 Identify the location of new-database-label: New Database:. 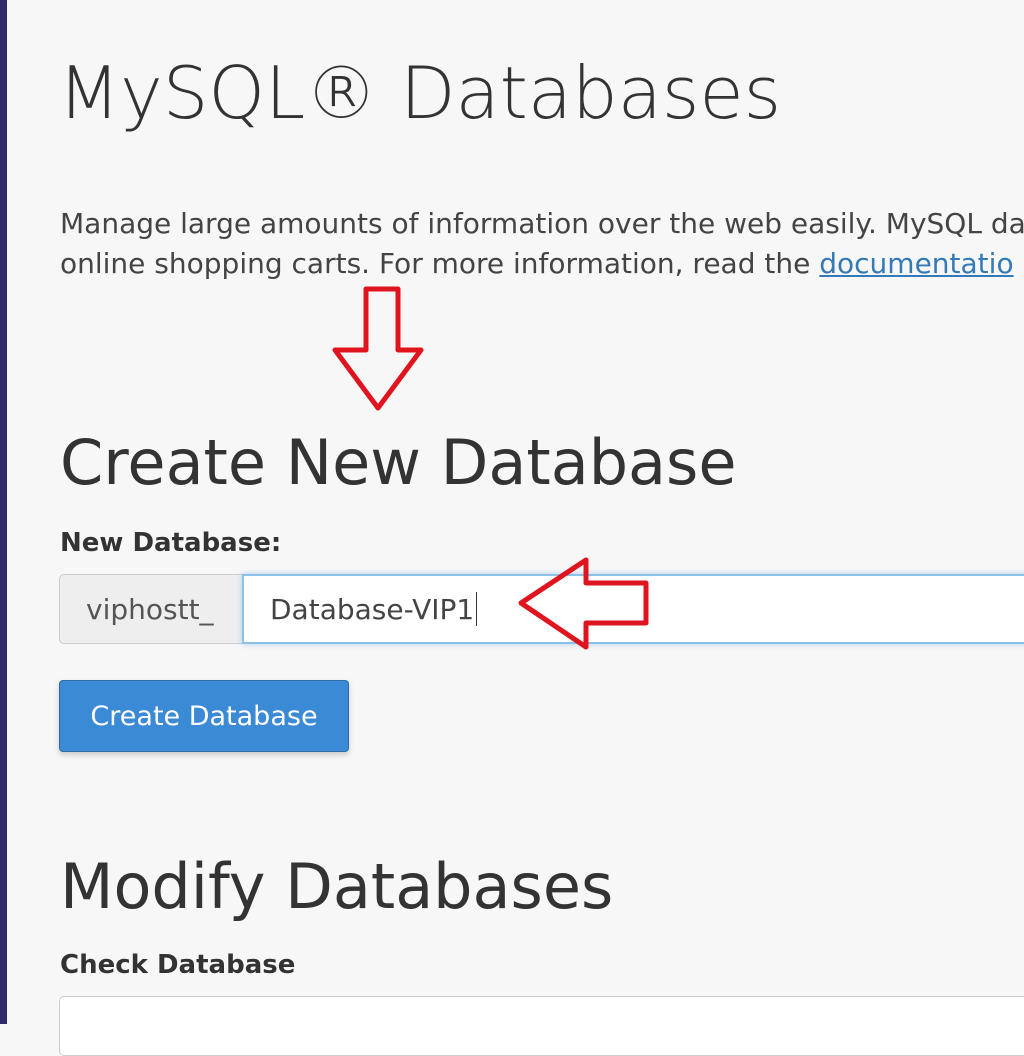
(171, 543).